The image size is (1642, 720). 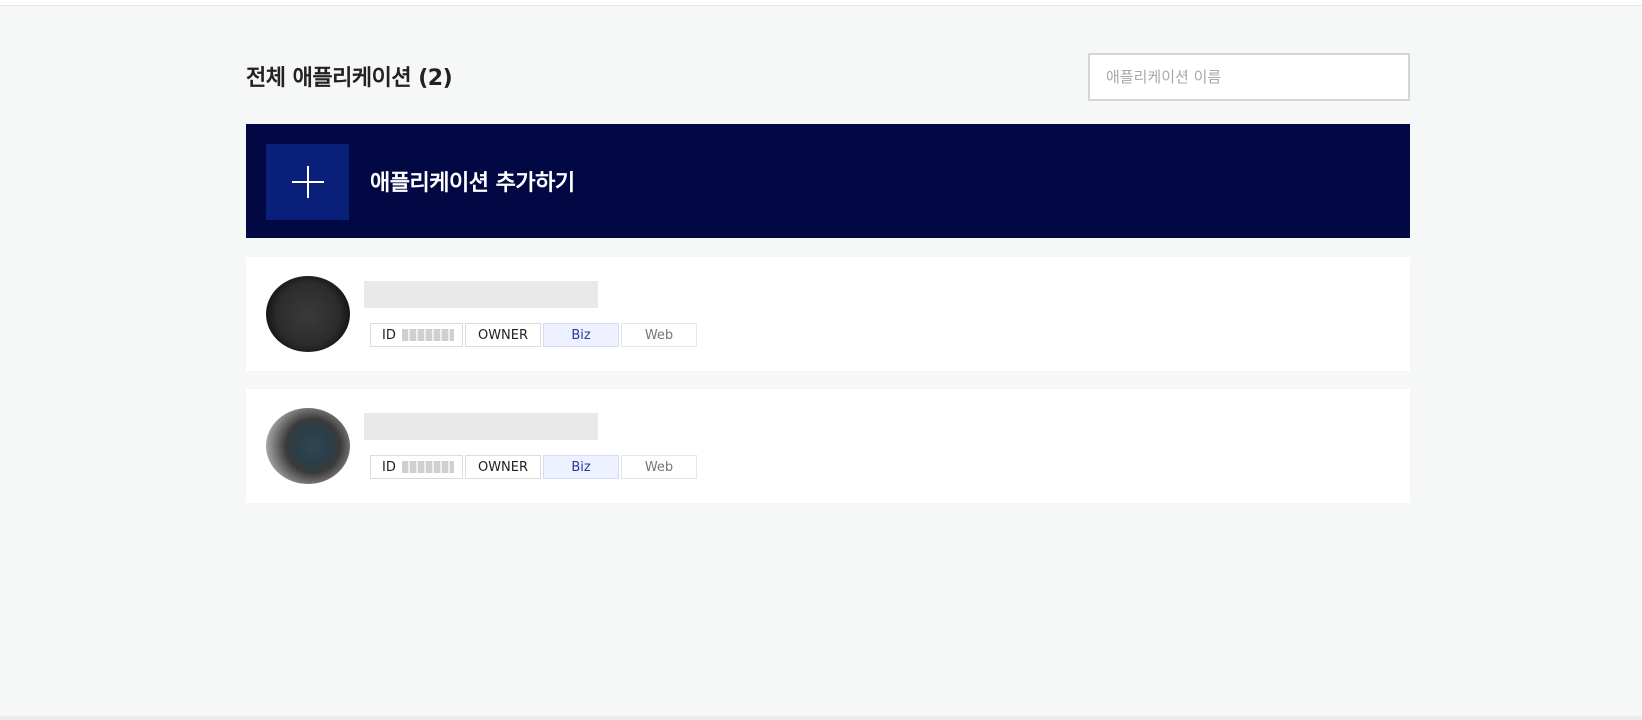 I want to click on bottom-divider, so click(x=821, y=718).